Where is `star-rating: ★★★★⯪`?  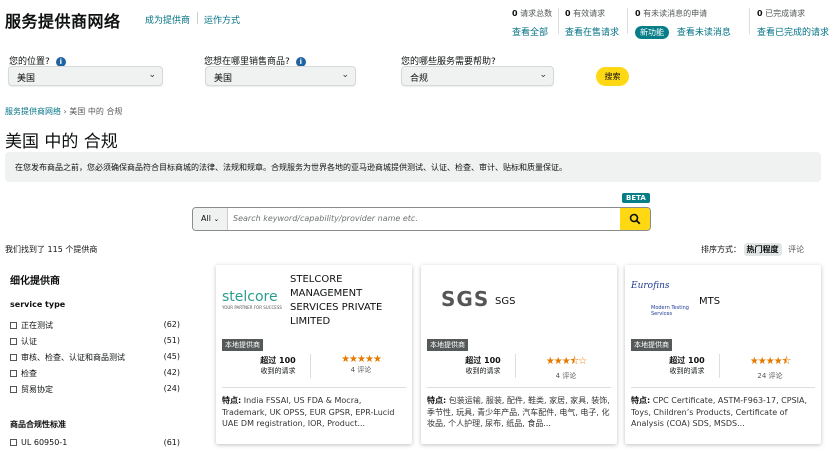 star-rating: ★★★★⯪ is located at coordinates (770, 361).